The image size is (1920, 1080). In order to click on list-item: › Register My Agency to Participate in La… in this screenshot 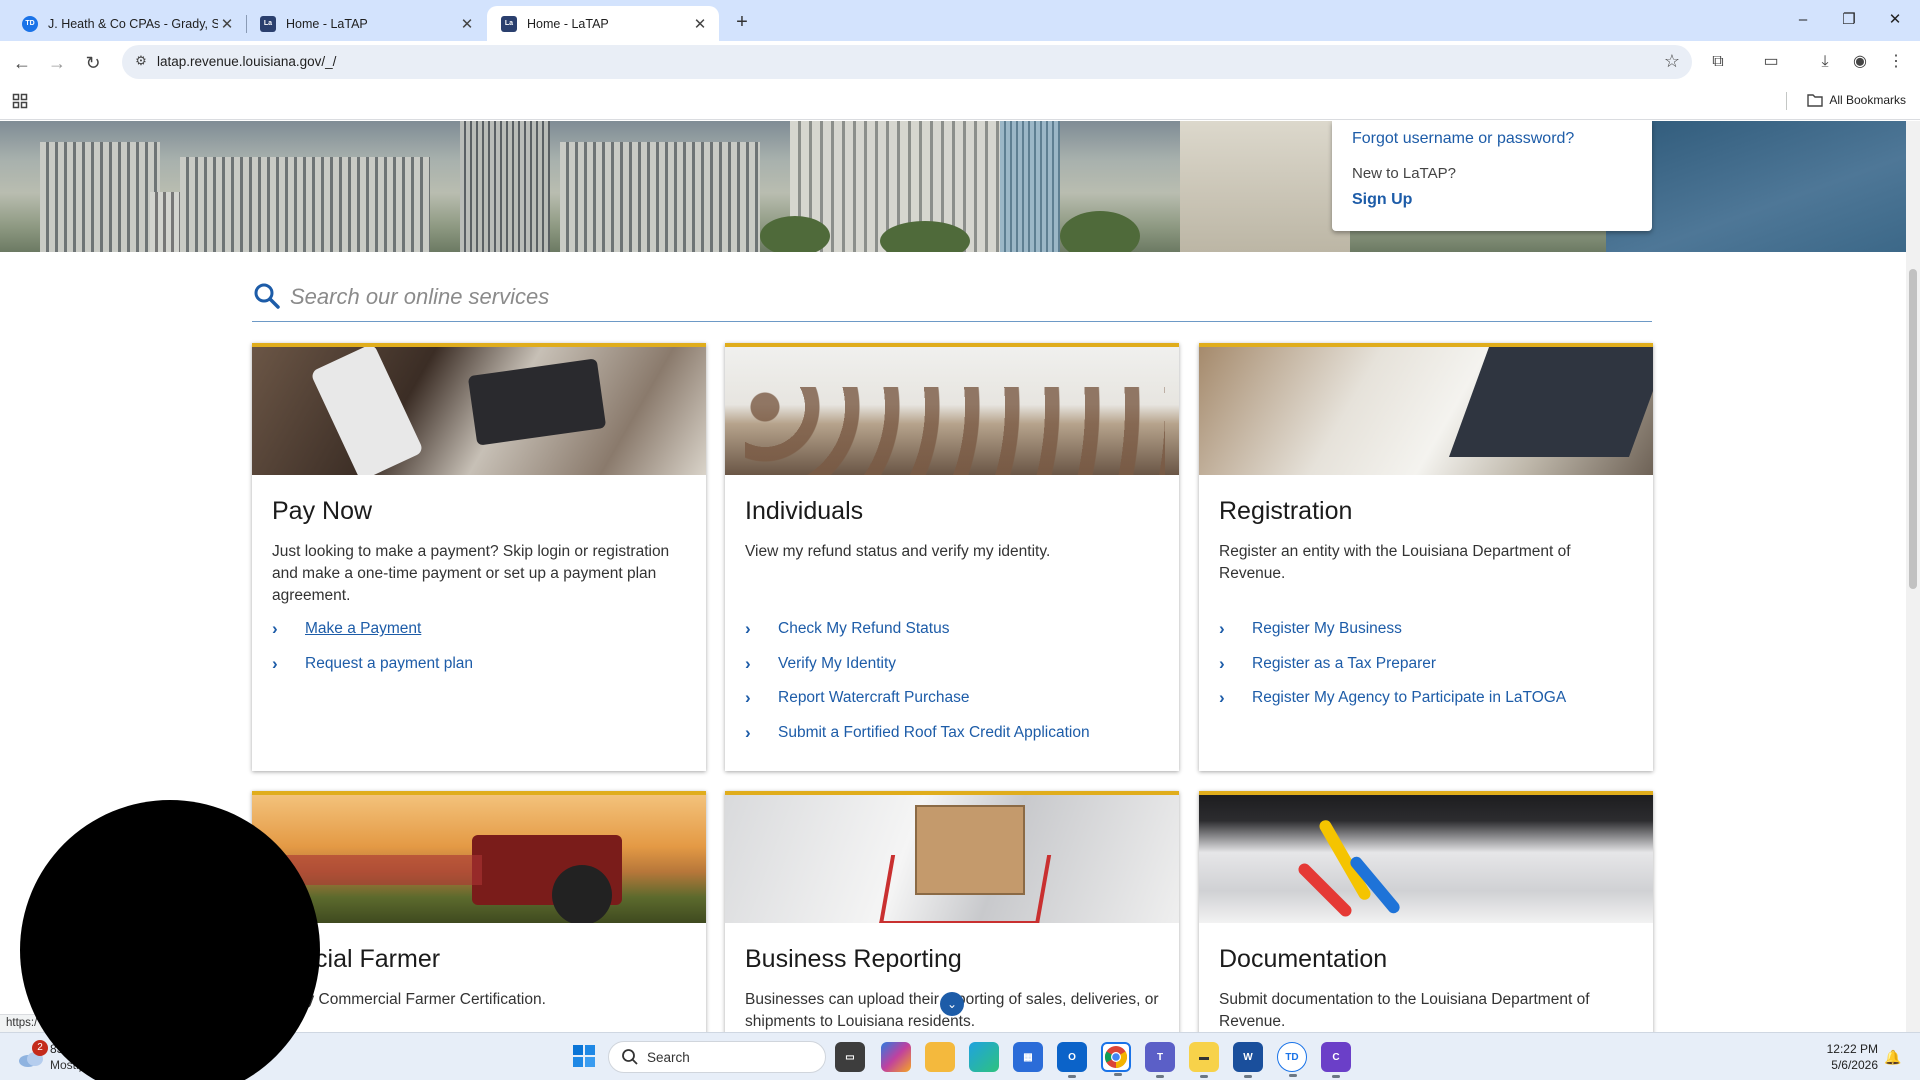, I will do `click(1392, 698)`.